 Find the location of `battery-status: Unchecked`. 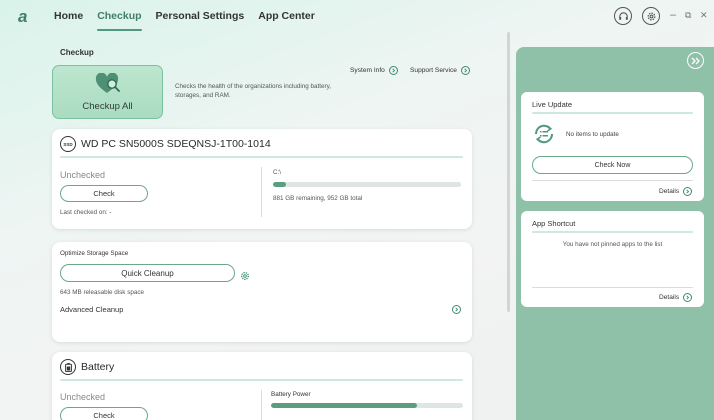

battery-status: Unchecked is located at coordinates (83, 397).